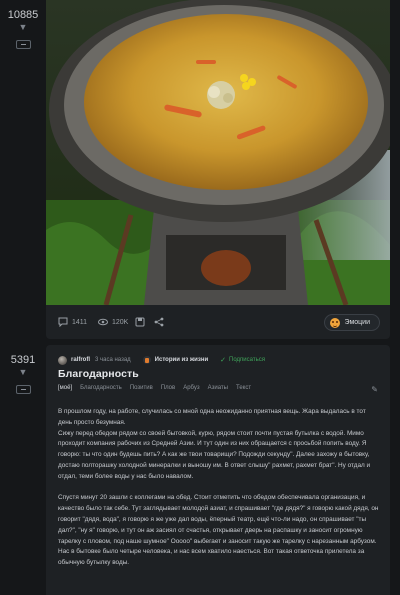 Image resolution: width=400 pixels, height=595 pixels. What do you see at coordinates (334, 322) in the screenshot?
I see `emoji-face-icon` at bounding box center [334, 322].